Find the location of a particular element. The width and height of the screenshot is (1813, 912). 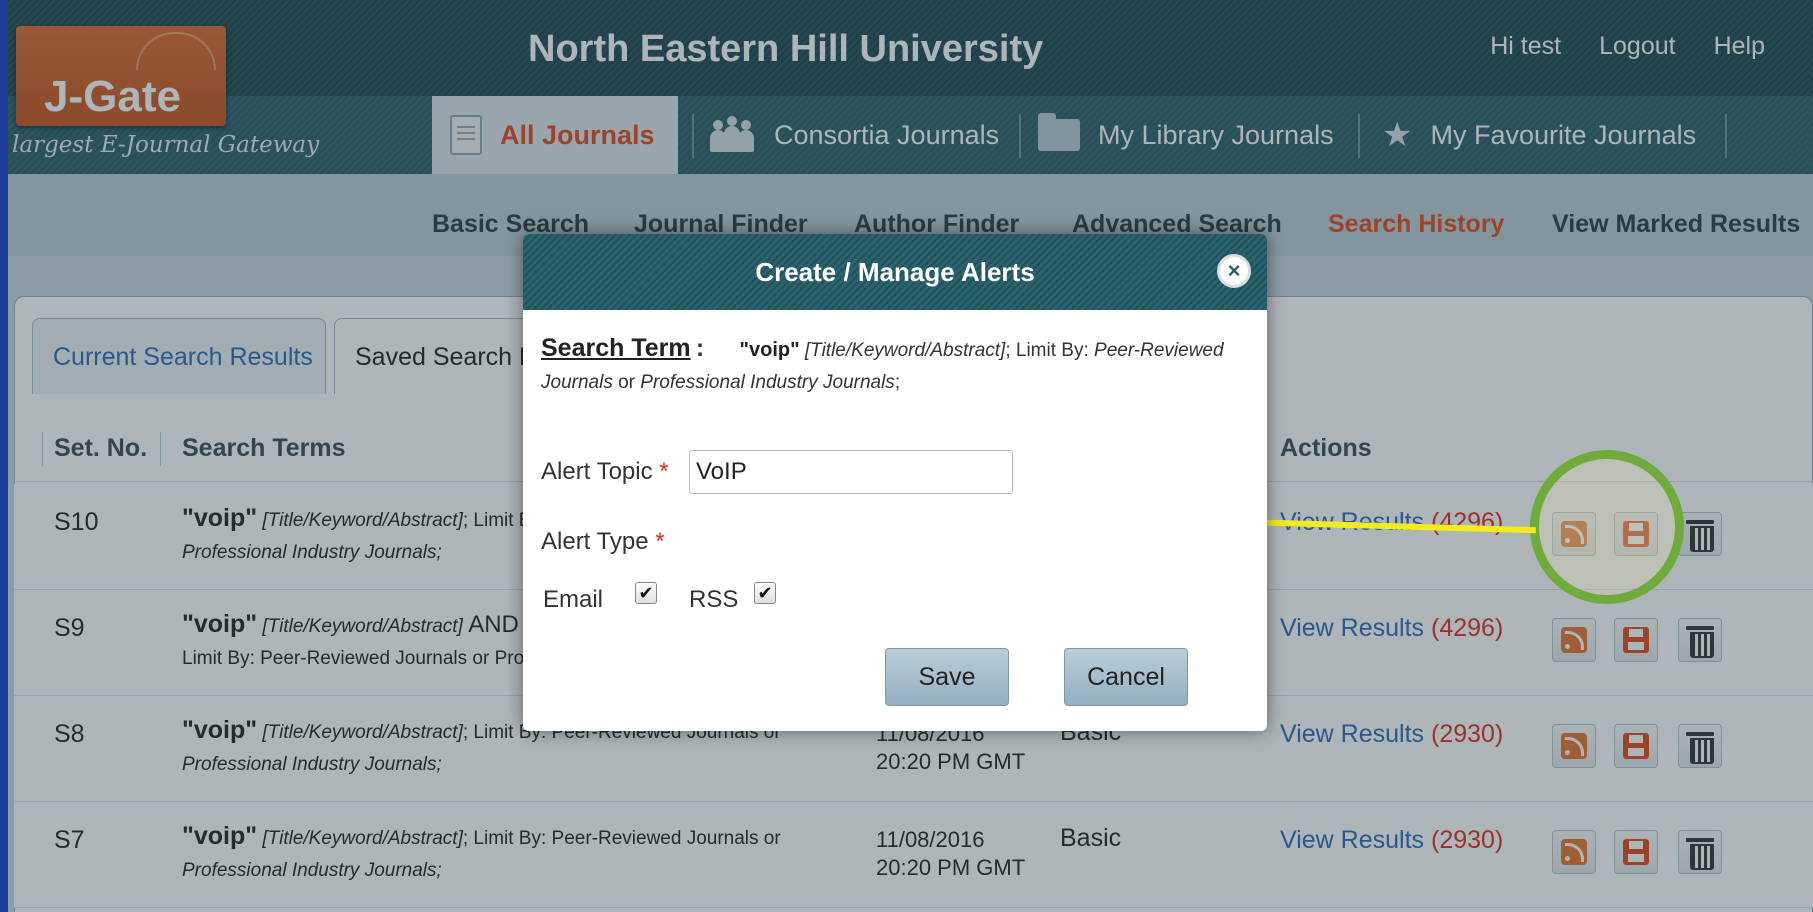

alert-topic-label: Alert Topic * is located at coordinates (605, 472).